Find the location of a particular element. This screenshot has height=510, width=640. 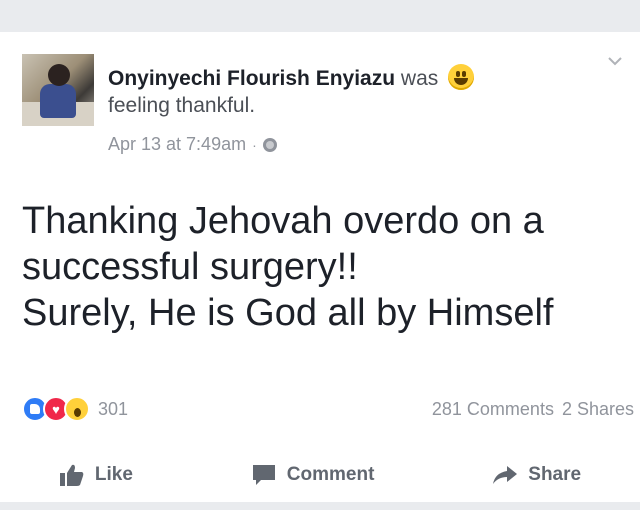

timestamp-link: Apr 13 at 7:49am is located at coordinates (177, 144).